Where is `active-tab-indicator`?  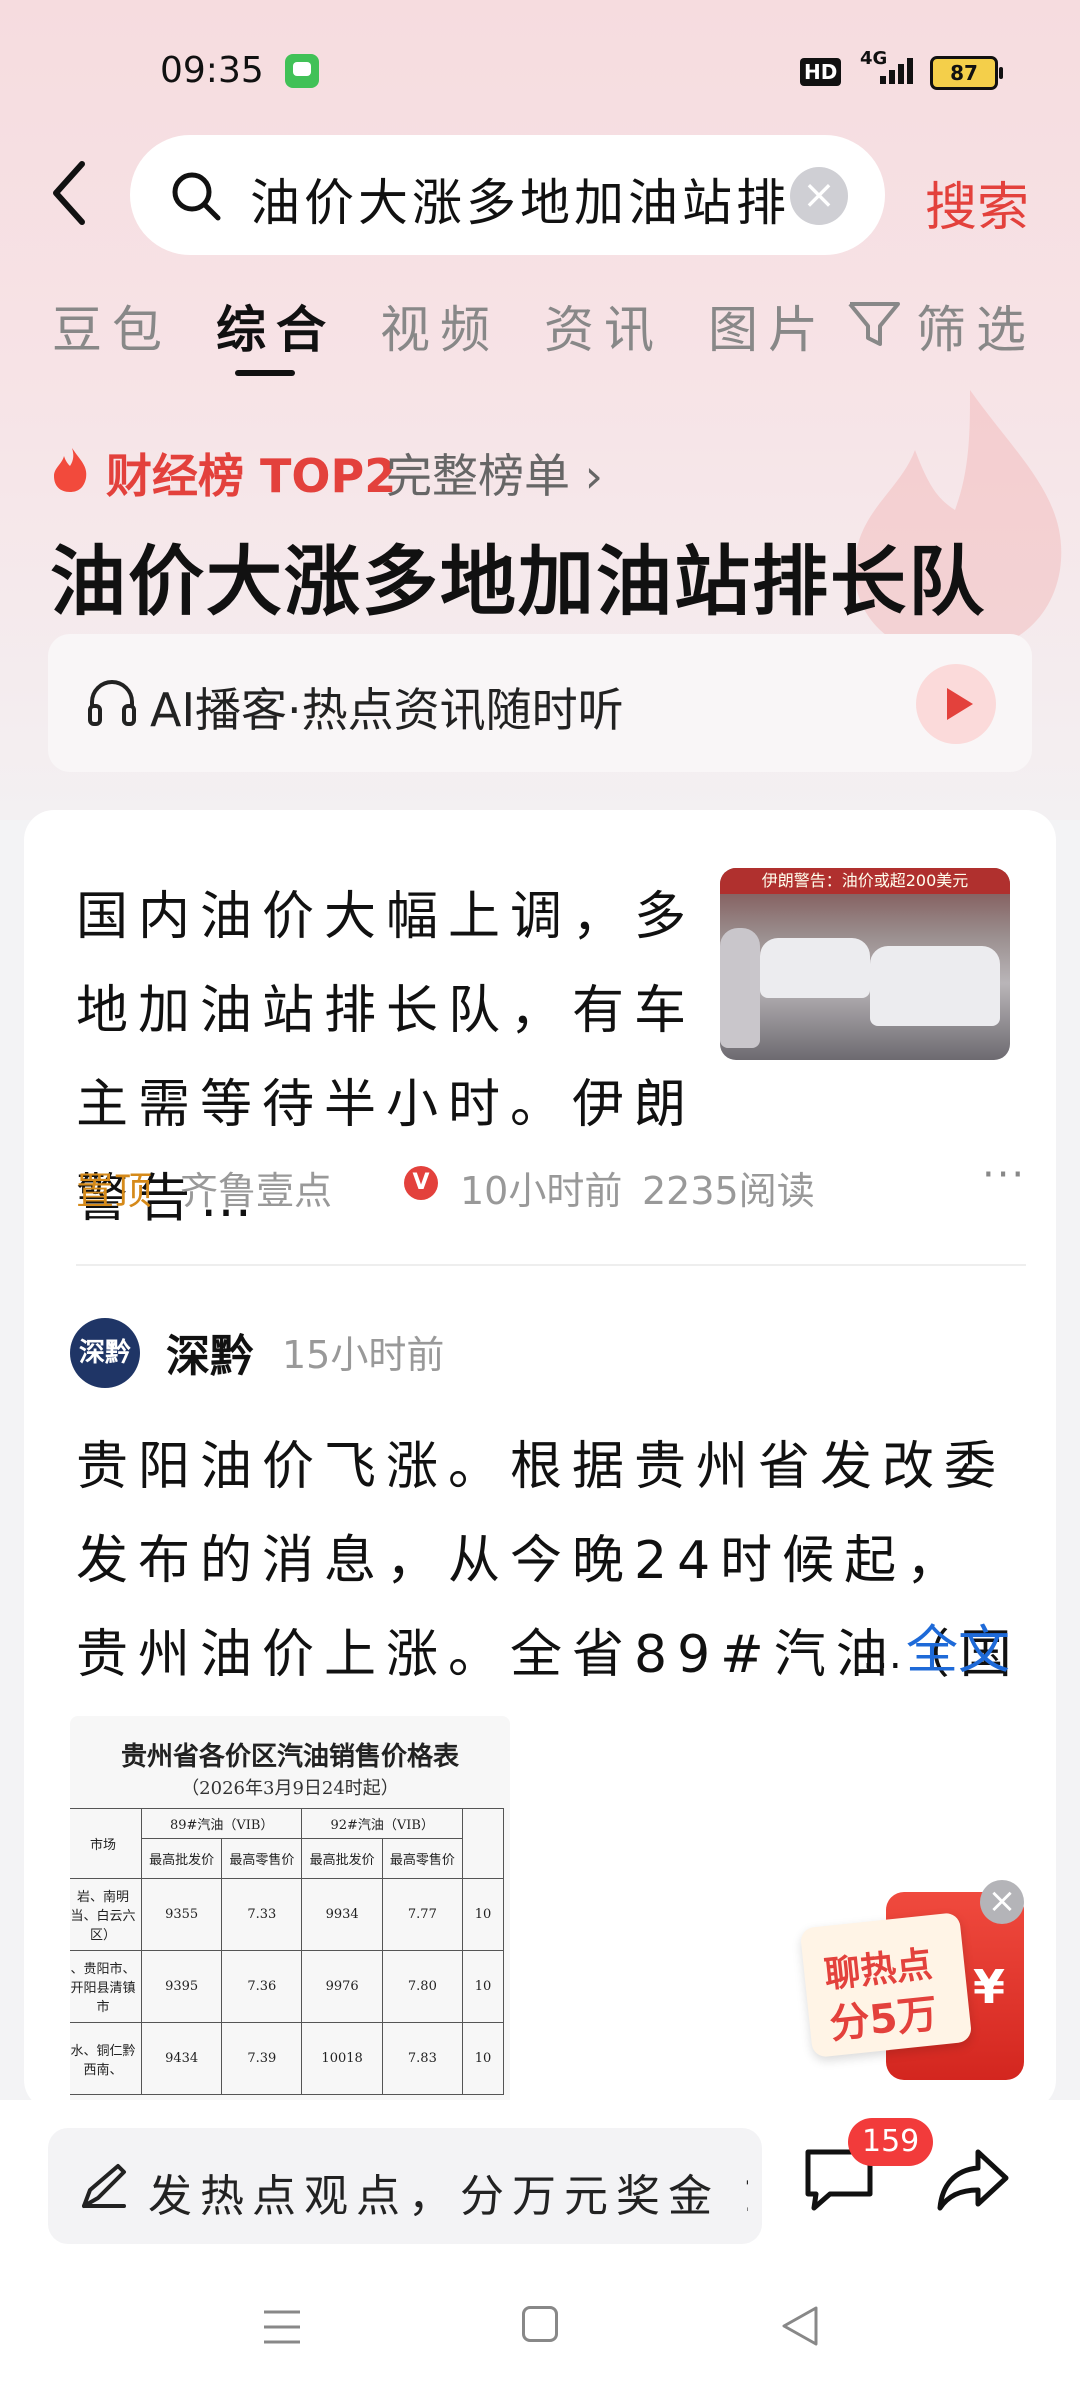
active-tab-indicator is located at coordinates (265, 373).